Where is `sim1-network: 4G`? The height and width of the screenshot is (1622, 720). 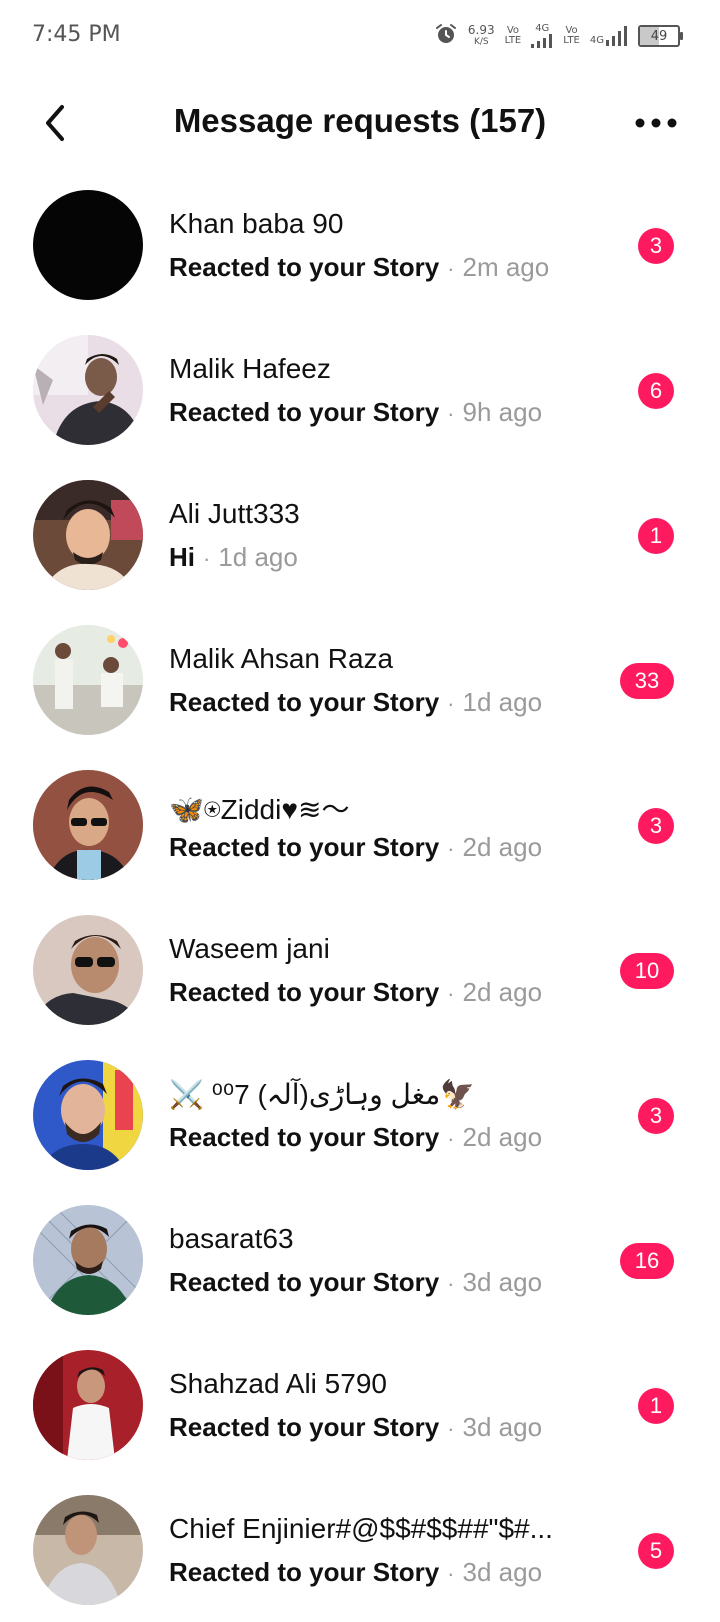
sim1-network: 4G is located at coordinates (542, 36).